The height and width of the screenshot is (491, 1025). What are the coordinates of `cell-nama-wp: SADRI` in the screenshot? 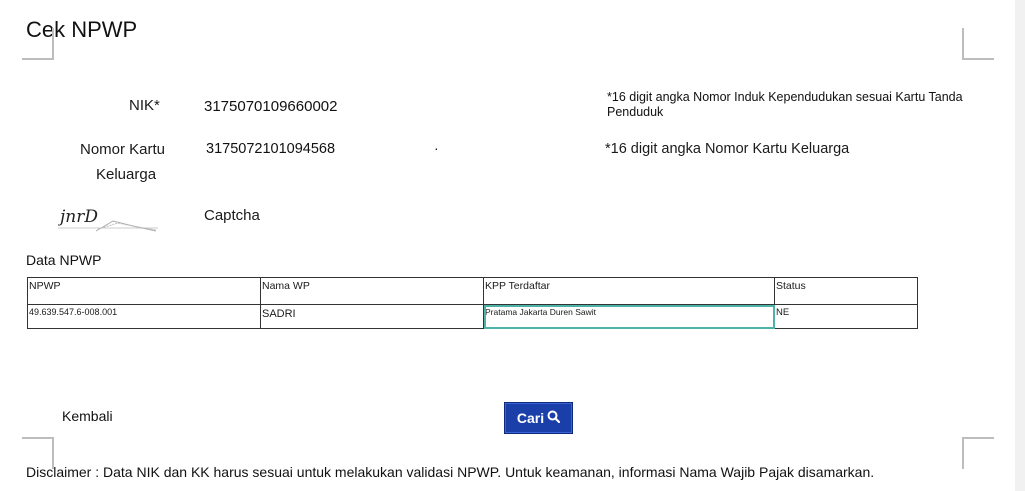 It's located at (372, 316).